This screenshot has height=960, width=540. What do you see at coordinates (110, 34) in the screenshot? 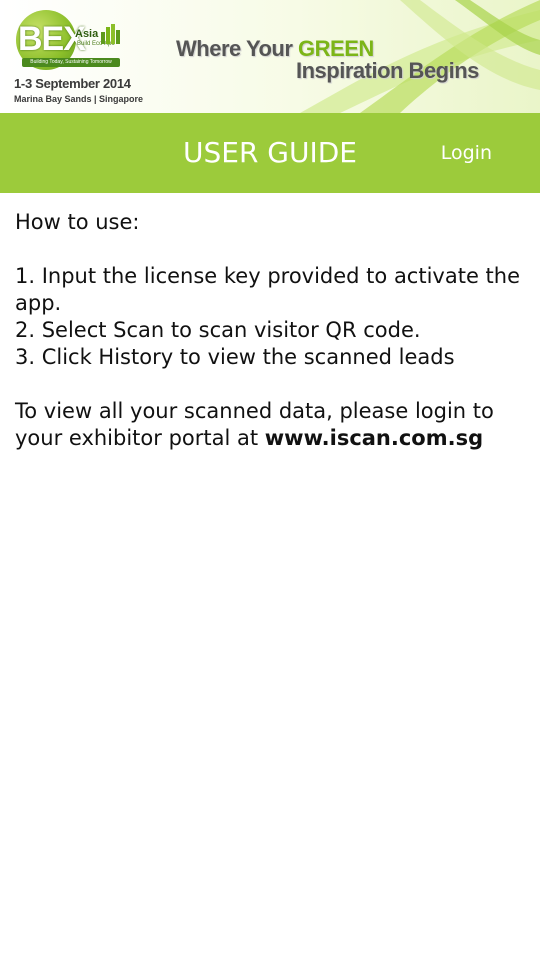
I see `building-icon` at bounding box center [110, 34].